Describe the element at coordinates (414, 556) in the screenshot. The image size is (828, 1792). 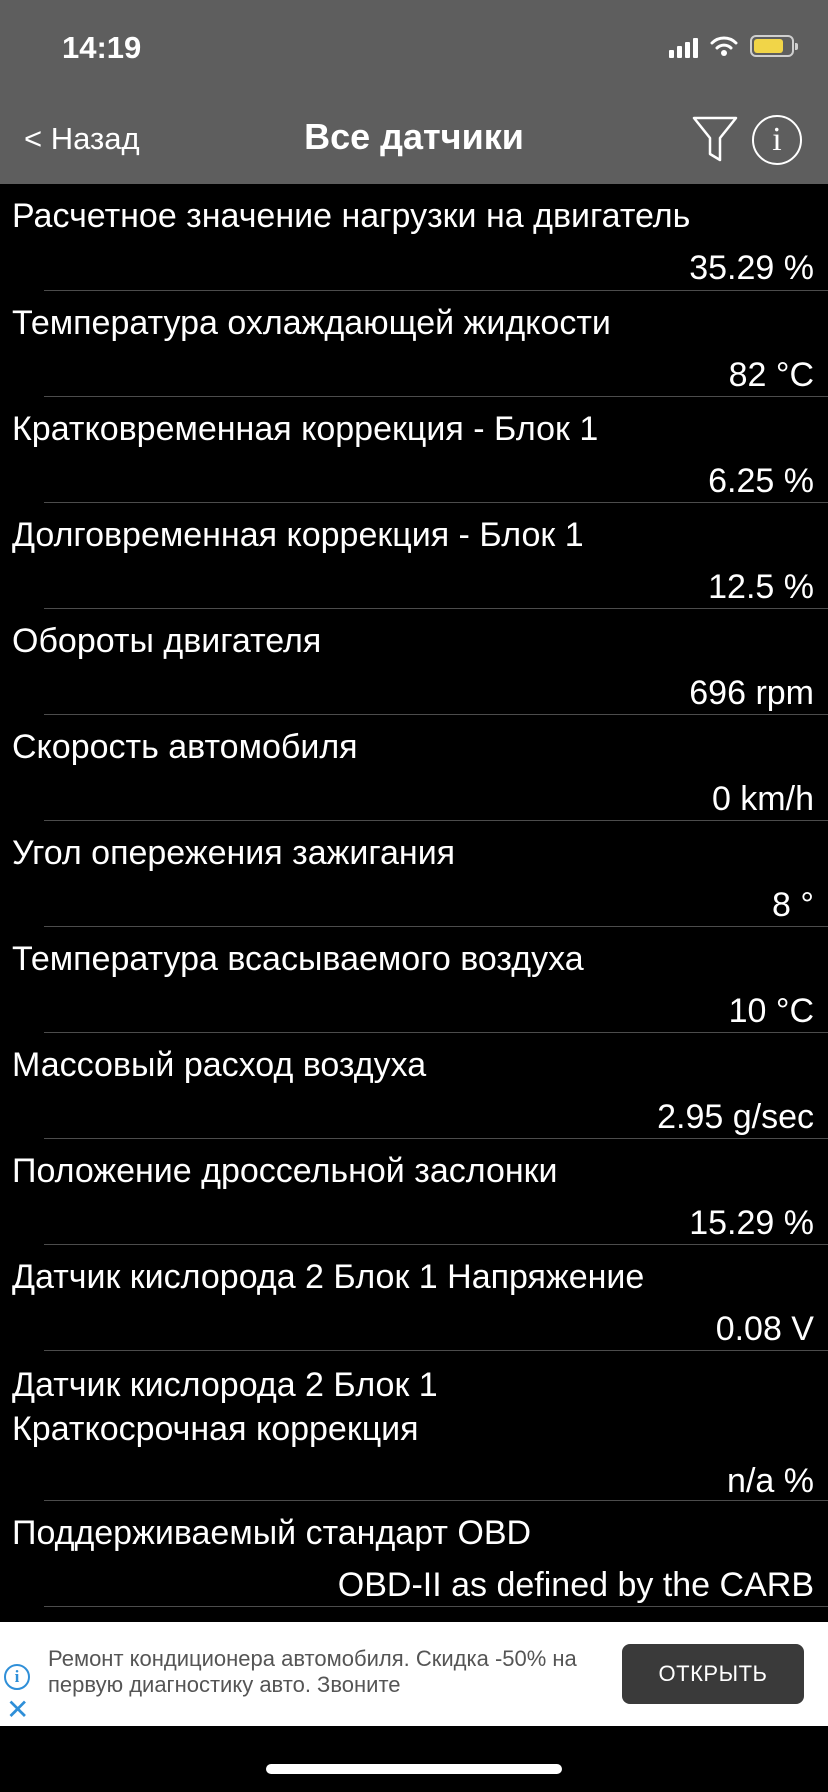
I see `sensor-row: Долговременная коррекция - Блок 1 12.5 %` at that location.